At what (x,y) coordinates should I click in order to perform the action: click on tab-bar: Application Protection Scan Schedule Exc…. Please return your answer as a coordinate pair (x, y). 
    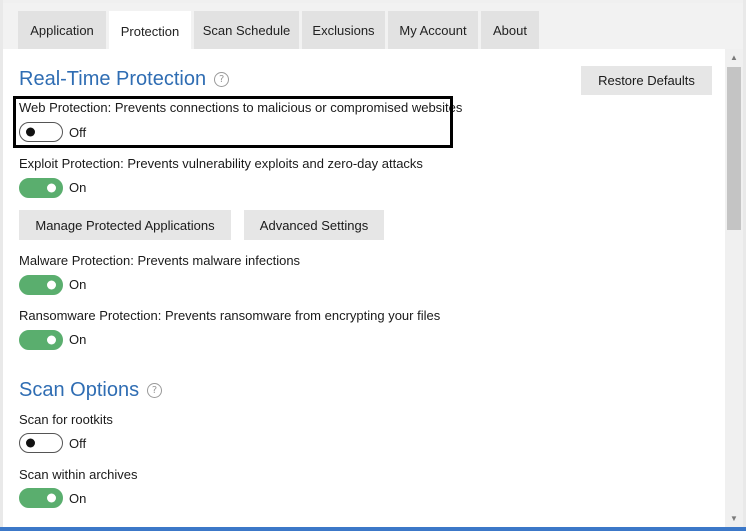
    Looking at the image, I should click on (373, 27).